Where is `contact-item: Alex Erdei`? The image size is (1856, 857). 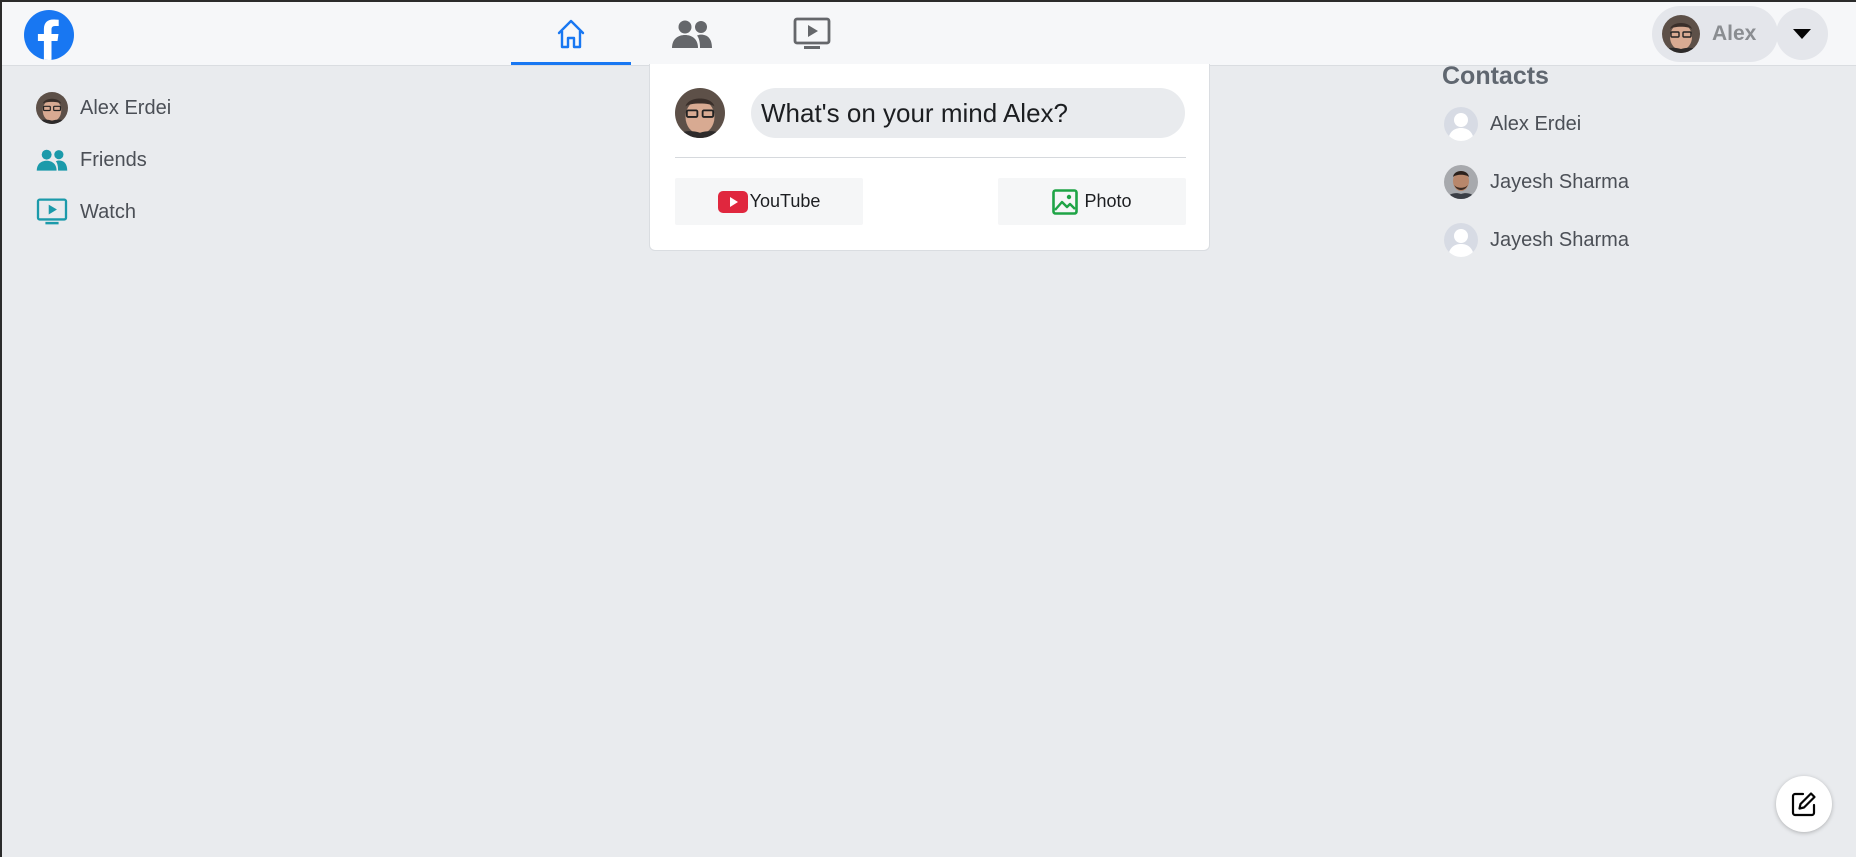 contact-item: Alex Erdei is located at coordinates (1536, 124).